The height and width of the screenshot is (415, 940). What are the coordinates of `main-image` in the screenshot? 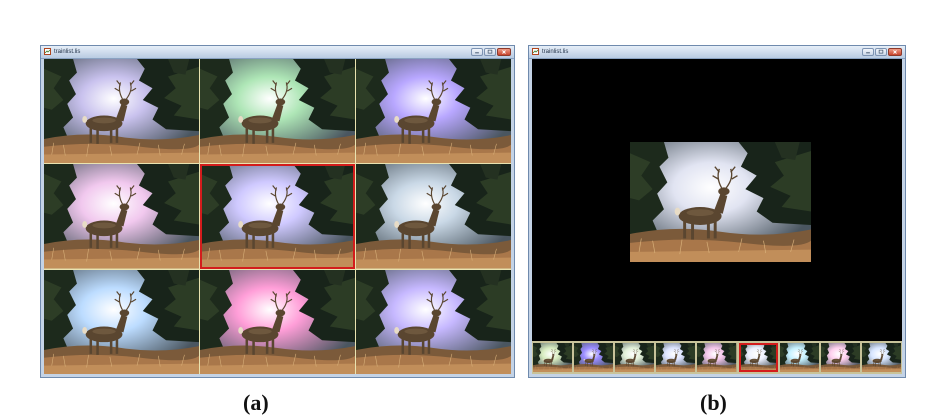 It's located at (720, 202).